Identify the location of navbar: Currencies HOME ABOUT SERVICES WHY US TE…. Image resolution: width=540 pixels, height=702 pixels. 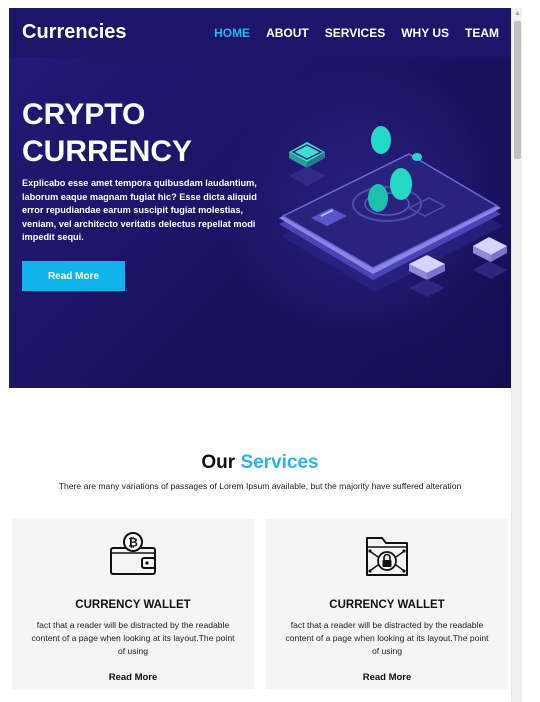
(260, 32).